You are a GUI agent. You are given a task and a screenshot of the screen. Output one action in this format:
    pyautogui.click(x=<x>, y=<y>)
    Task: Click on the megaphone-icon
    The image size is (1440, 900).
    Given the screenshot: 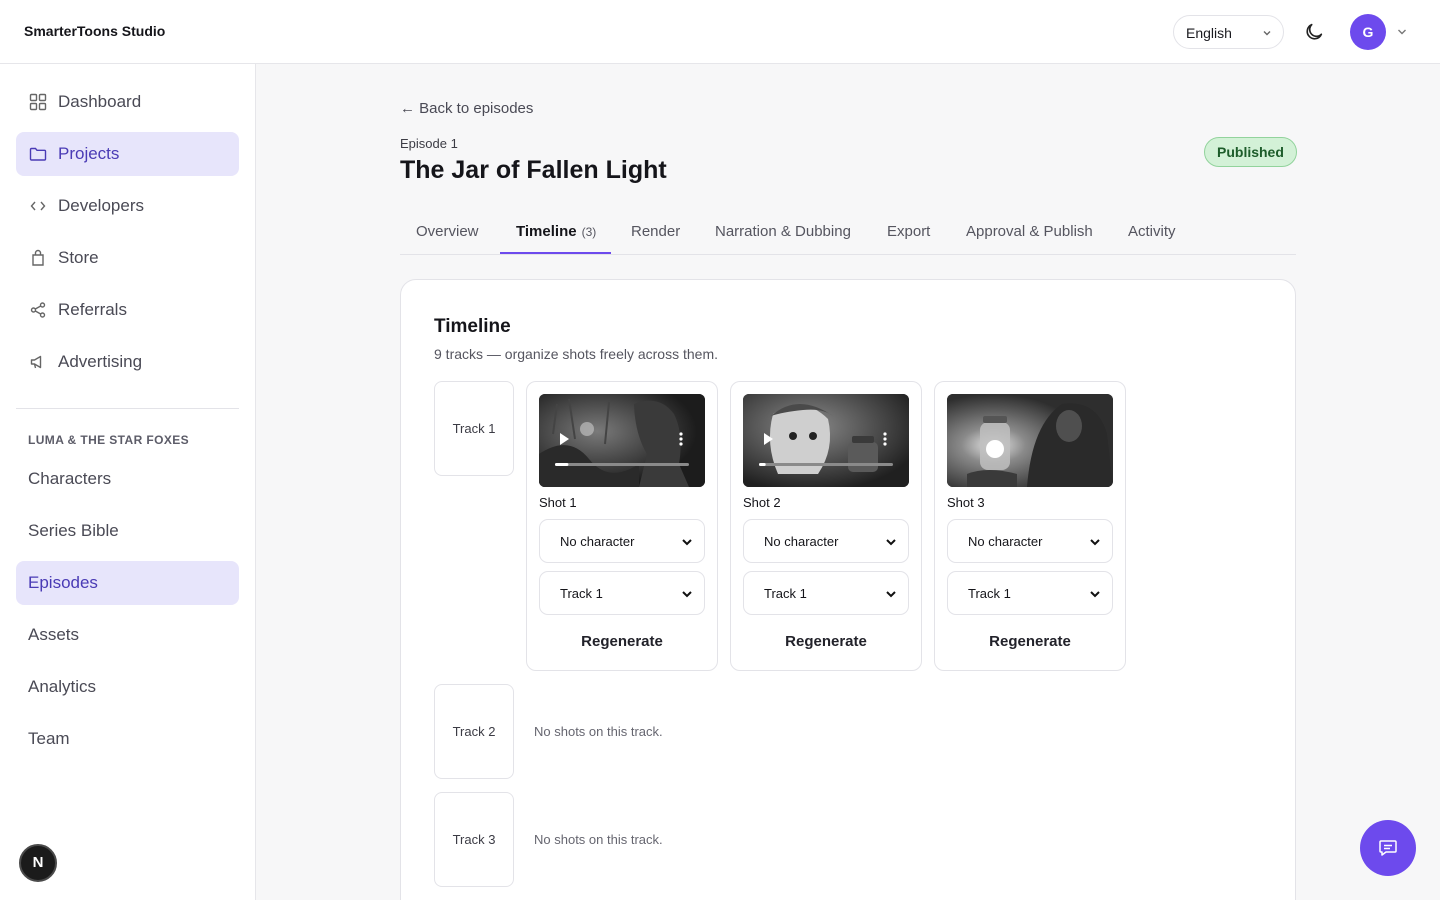 What is the action you would take?
    pyautogui.click(x=36, y=362)
    